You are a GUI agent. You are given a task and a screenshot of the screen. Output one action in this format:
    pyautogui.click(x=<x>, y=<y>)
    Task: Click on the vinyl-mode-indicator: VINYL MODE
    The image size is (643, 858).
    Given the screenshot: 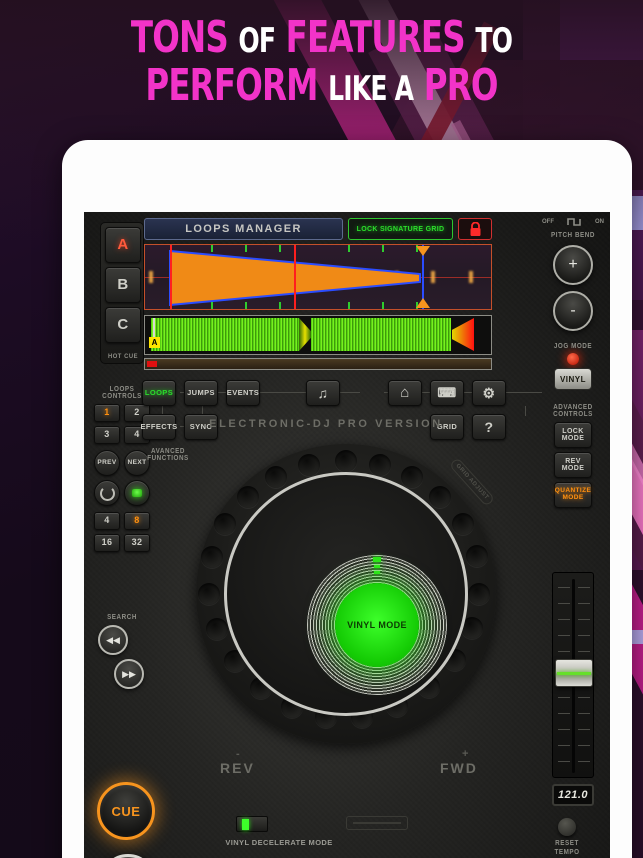 What is the action you would take?
    pyautogui.click(x=377, y=625)
    